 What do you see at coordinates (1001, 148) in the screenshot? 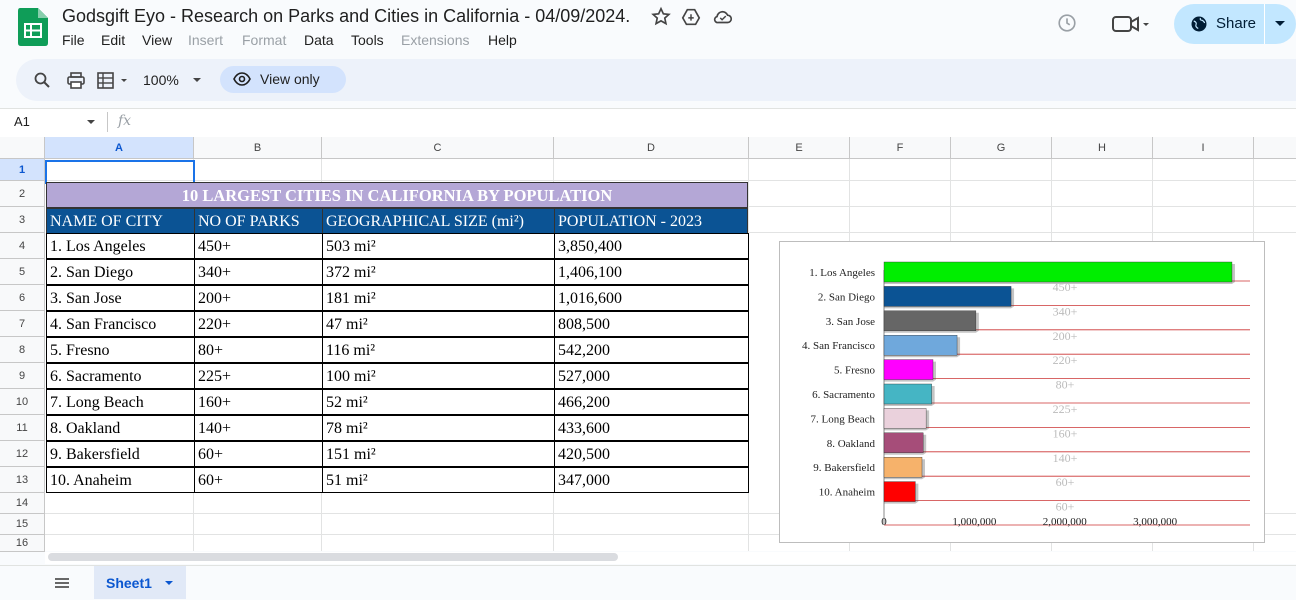
I see `column-header-g: G` at bounding box center [1001, 148].